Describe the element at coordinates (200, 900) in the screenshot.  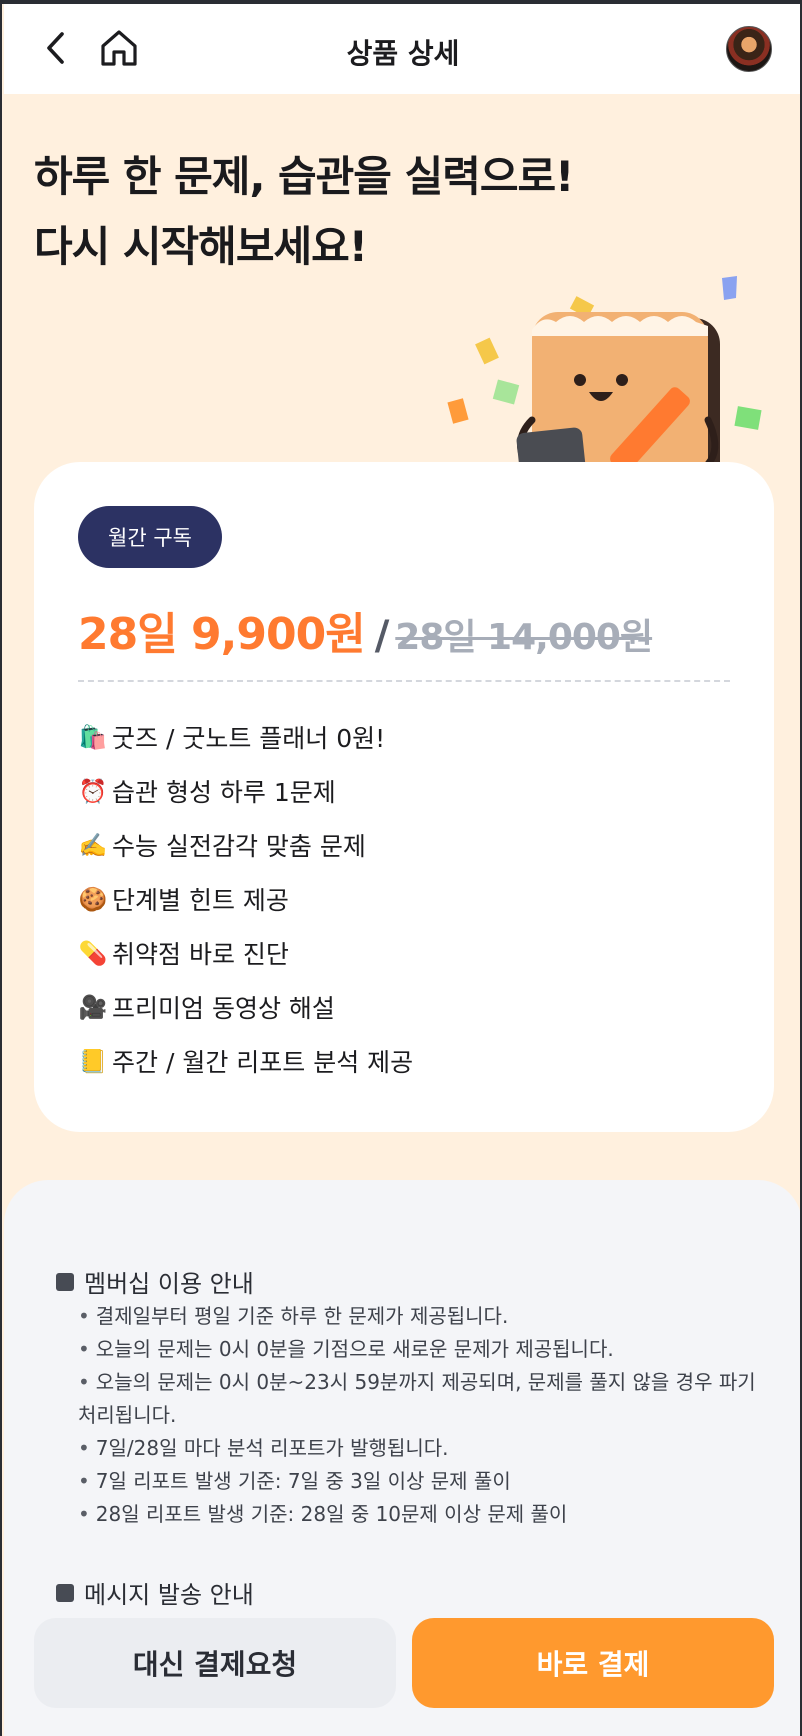
I see `feature-label: 단계별 힌트 제공` at that location.